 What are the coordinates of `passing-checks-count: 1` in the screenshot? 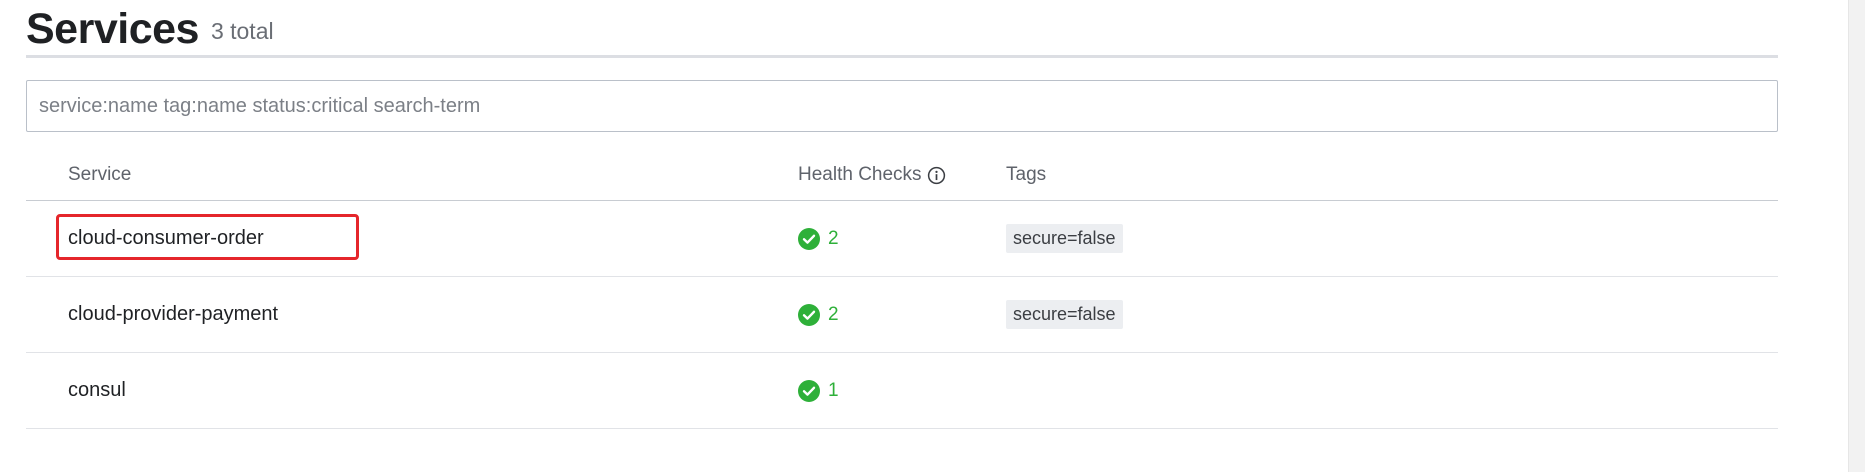 It's located at (833, 390).